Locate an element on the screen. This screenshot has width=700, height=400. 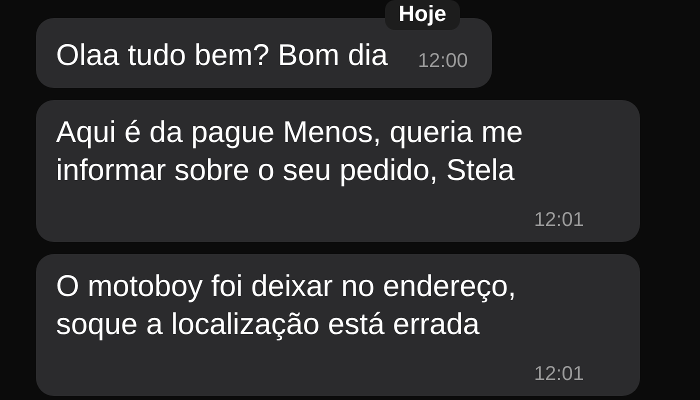
message-text: Aqui é da pague Menos, queria me informar sobre o seu pedido, Stela is located at coordinates (290, 152).